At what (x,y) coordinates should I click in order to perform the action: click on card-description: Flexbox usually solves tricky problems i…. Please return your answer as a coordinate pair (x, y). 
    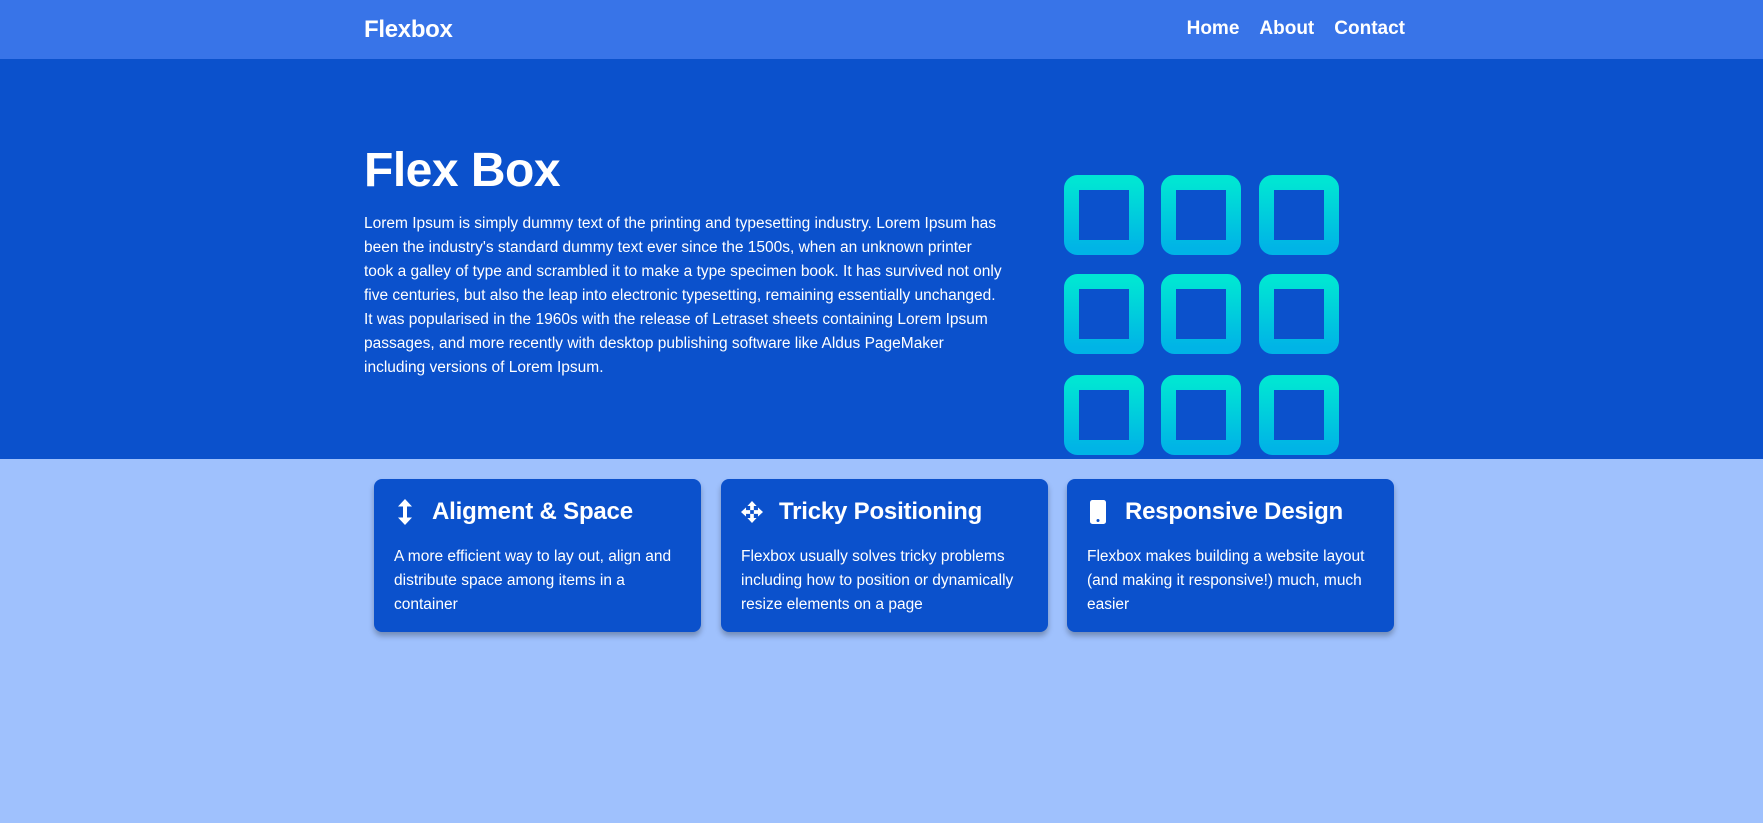
    Looking at the image, I should click on (877, 580).